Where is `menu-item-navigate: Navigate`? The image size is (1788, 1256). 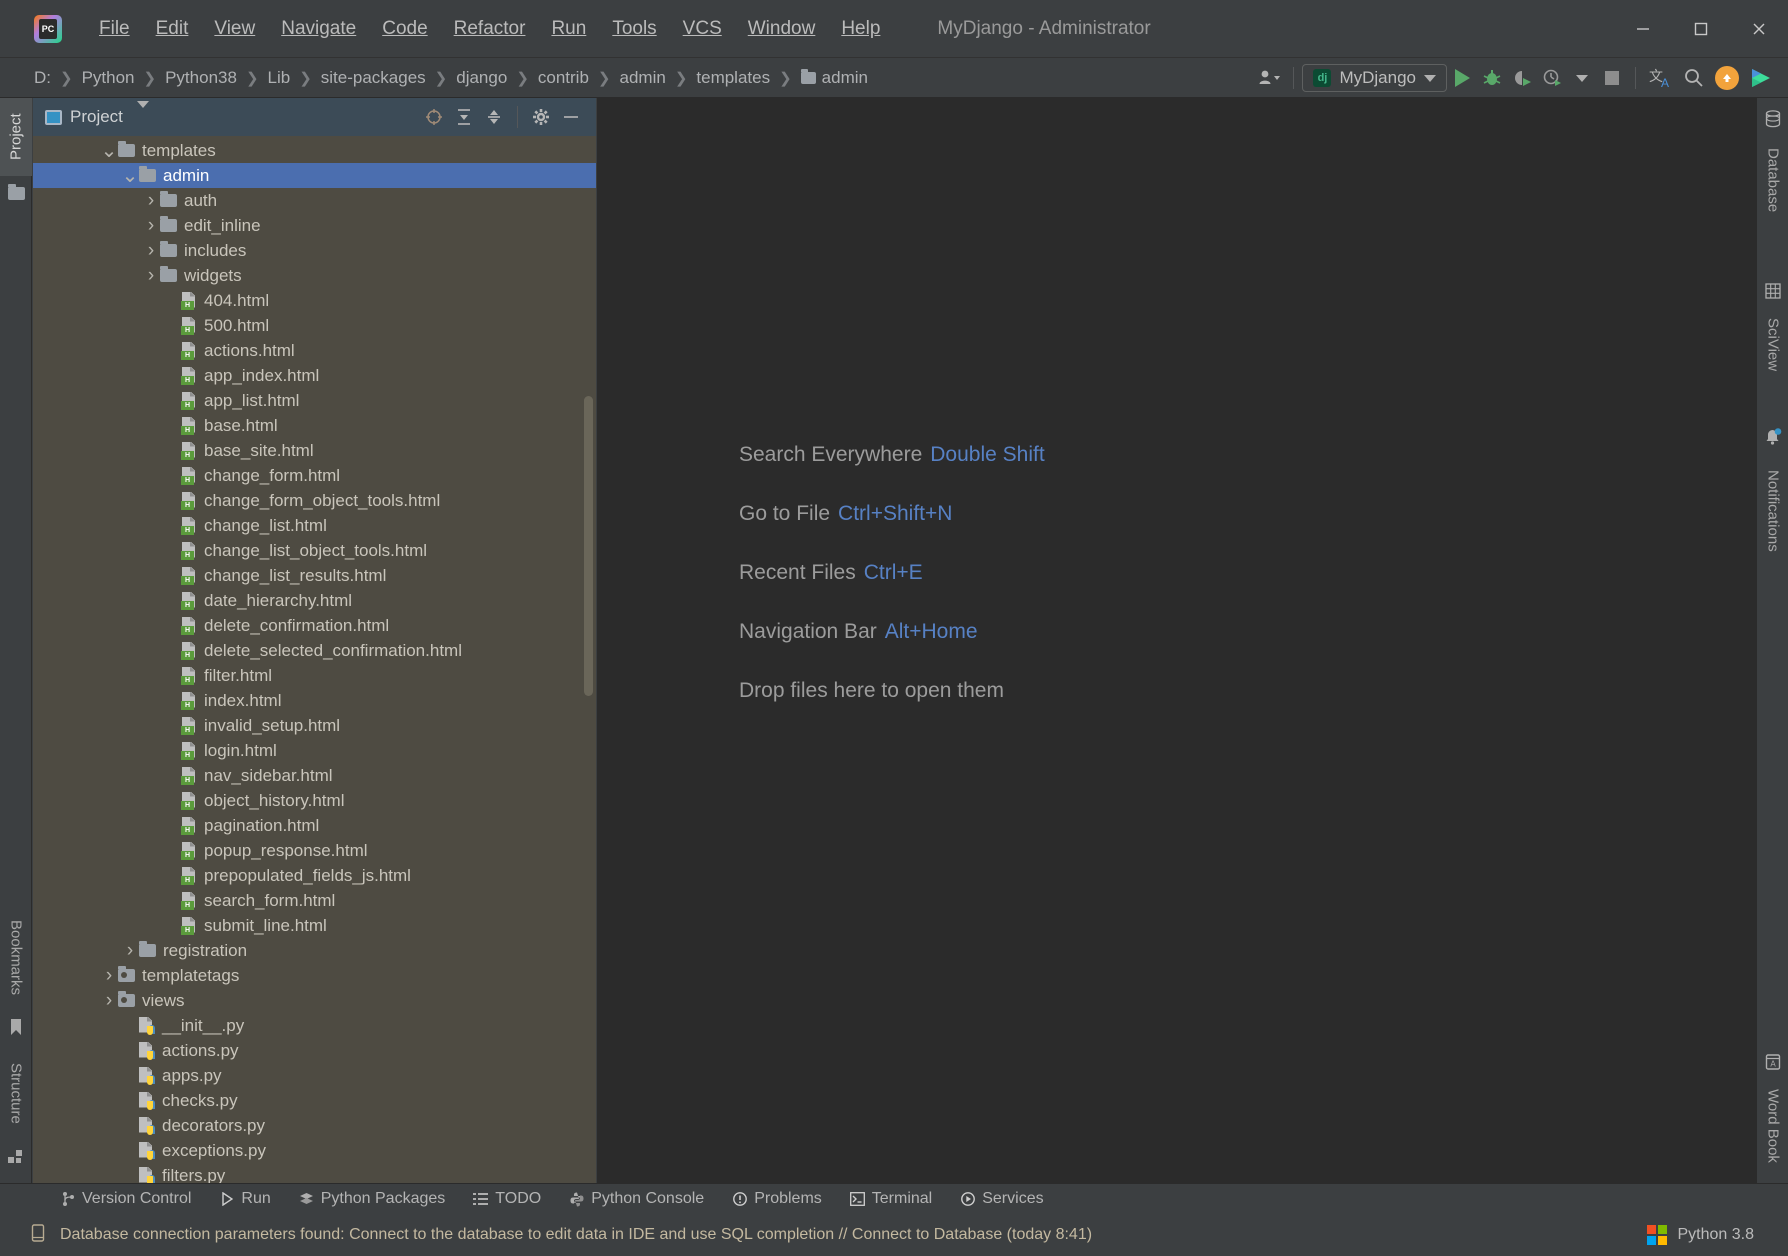 menu-item-navigate: Navigate is located at coordinates (318, 29).